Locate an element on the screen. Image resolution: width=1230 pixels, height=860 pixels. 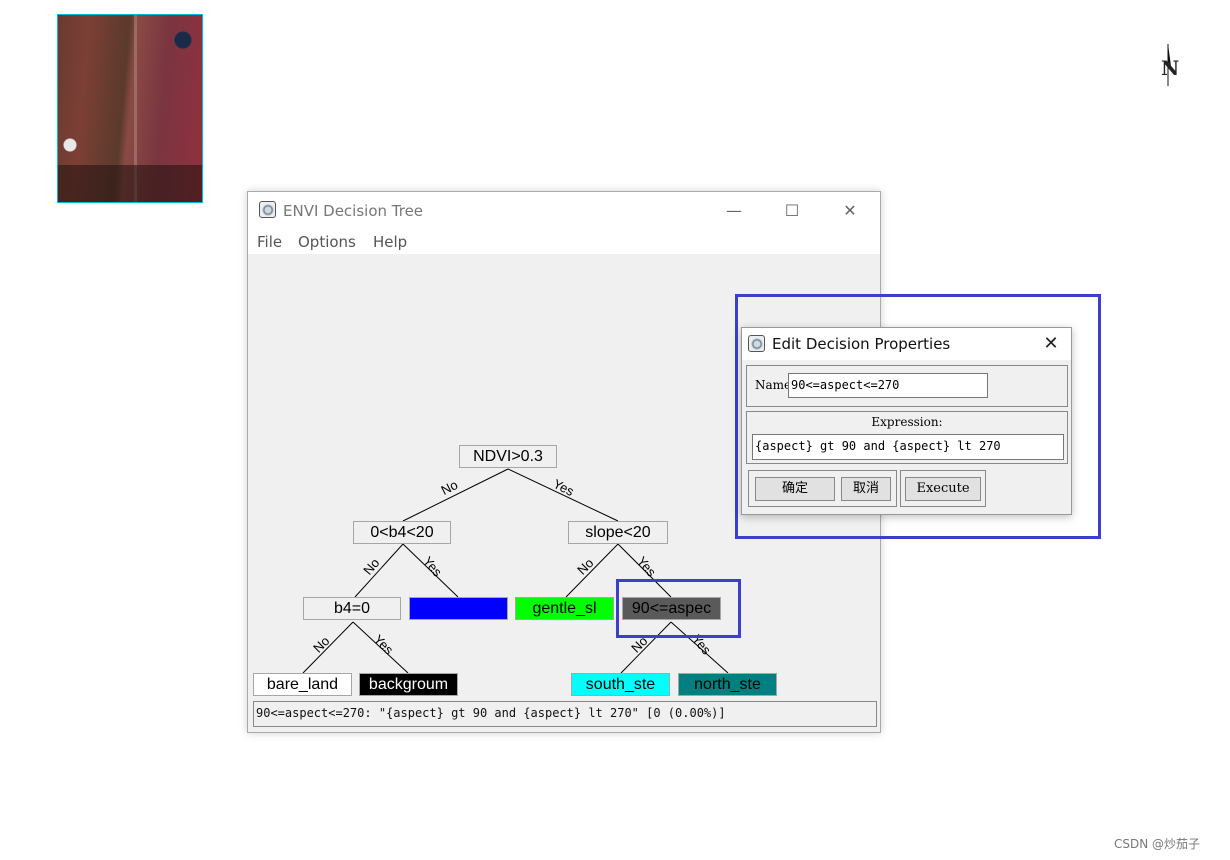
ok-cancel-group: 确定 取消 is located at coordinates (822, 488).